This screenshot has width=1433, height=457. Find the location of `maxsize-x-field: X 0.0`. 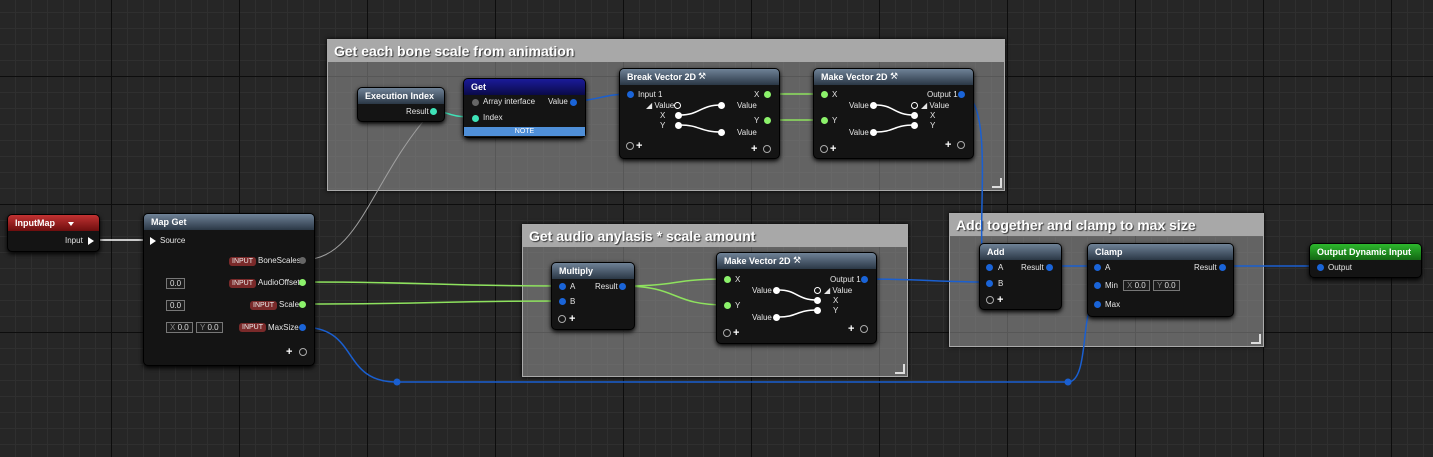

maxsize-x-field: X 0.0 is located at coordinates (179, 327).